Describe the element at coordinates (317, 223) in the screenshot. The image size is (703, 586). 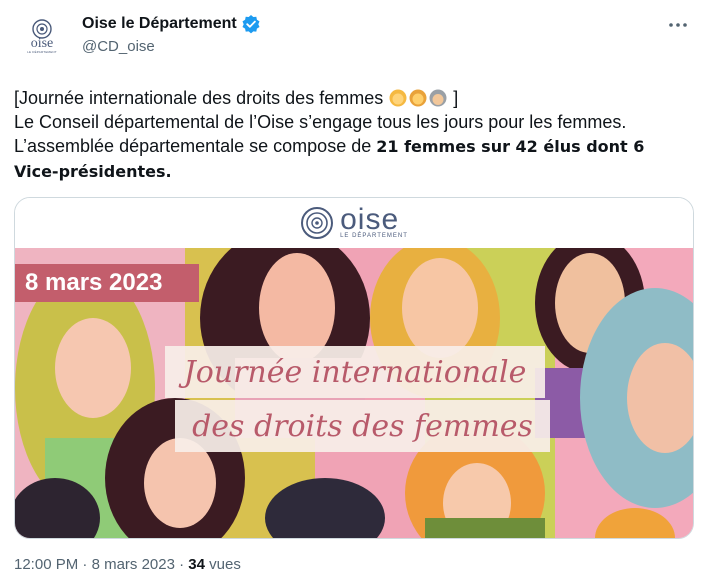
I see `oise-logo-icon` at that location.